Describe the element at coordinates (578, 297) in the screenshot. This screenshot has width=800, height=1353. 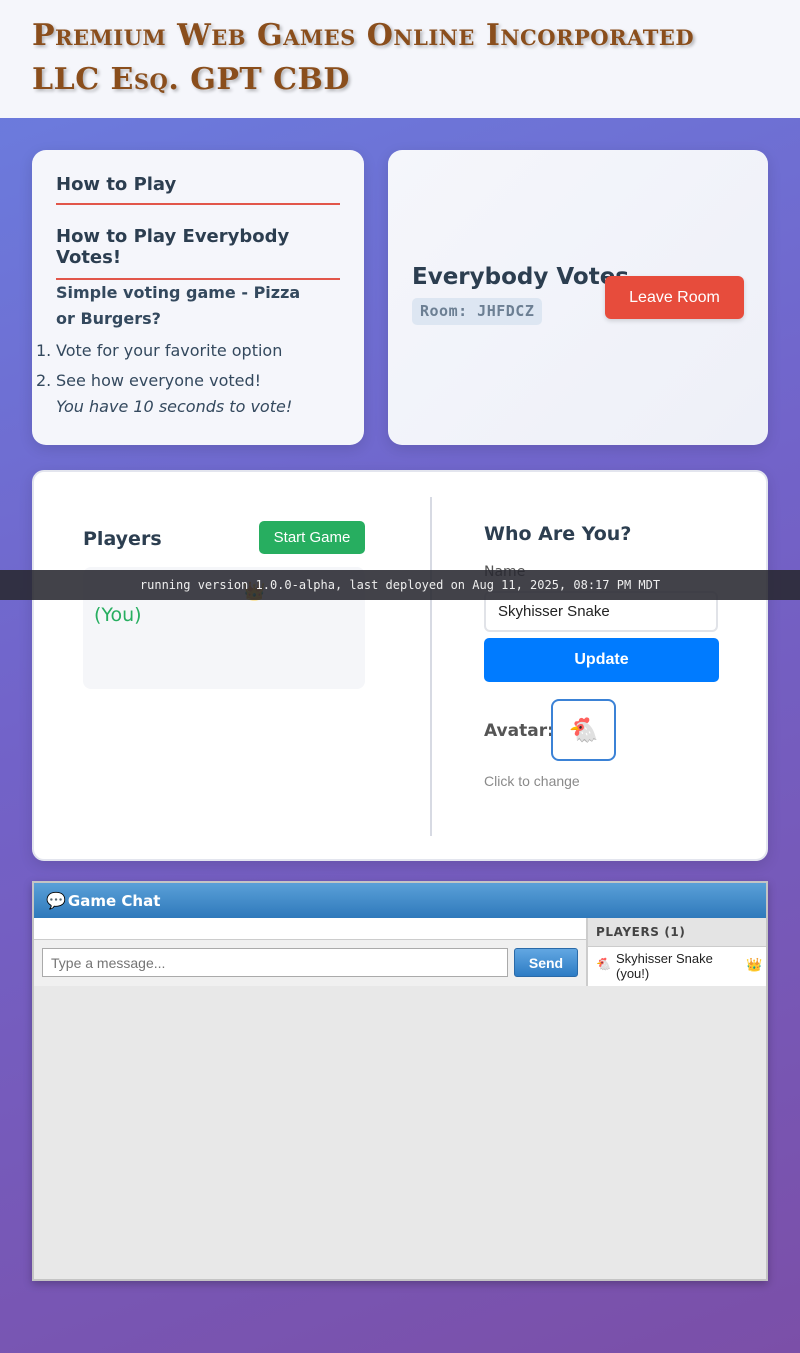
I see `room-card: Everybody Votes Room: JHFDCZ Leave Room` at that location.